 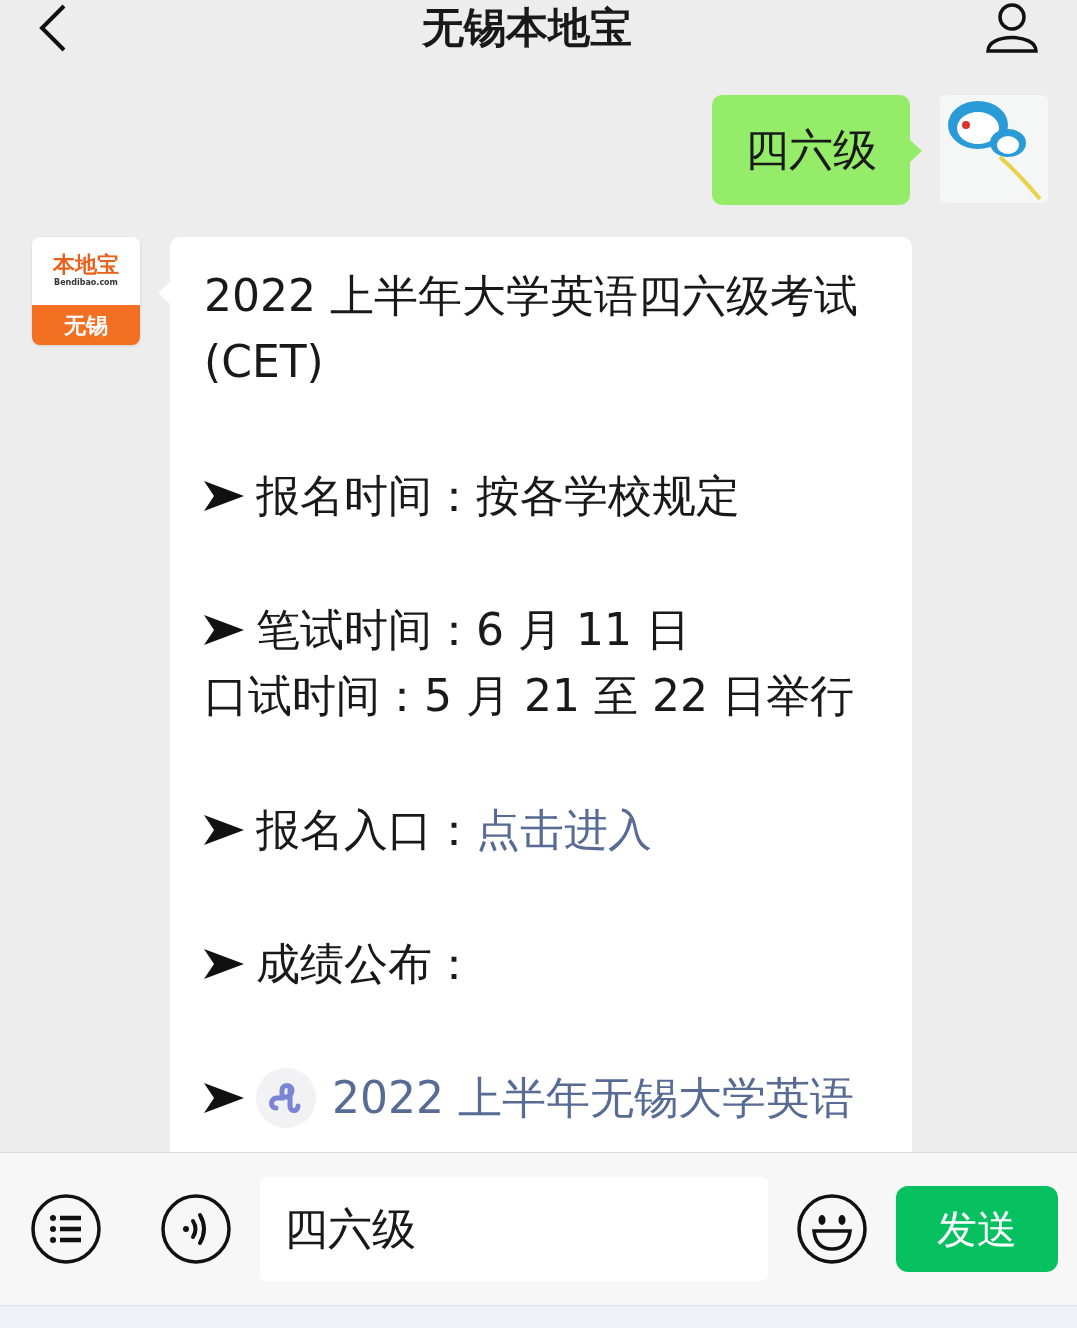 I want to click on message-title: 2022 上半年大学英语四六级考试(CET), so click(x=531, y=329).